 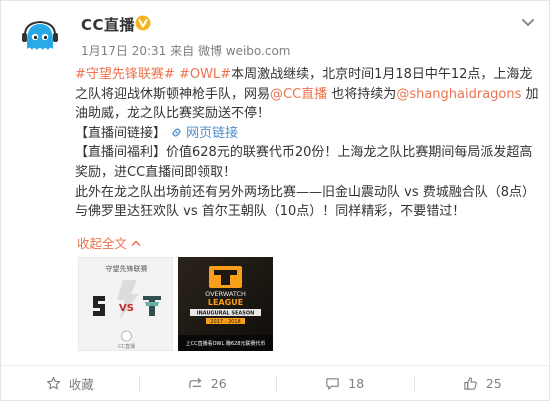 I want to click on collapse-full-text-button: 收起全文, so click(x=109, y=242).